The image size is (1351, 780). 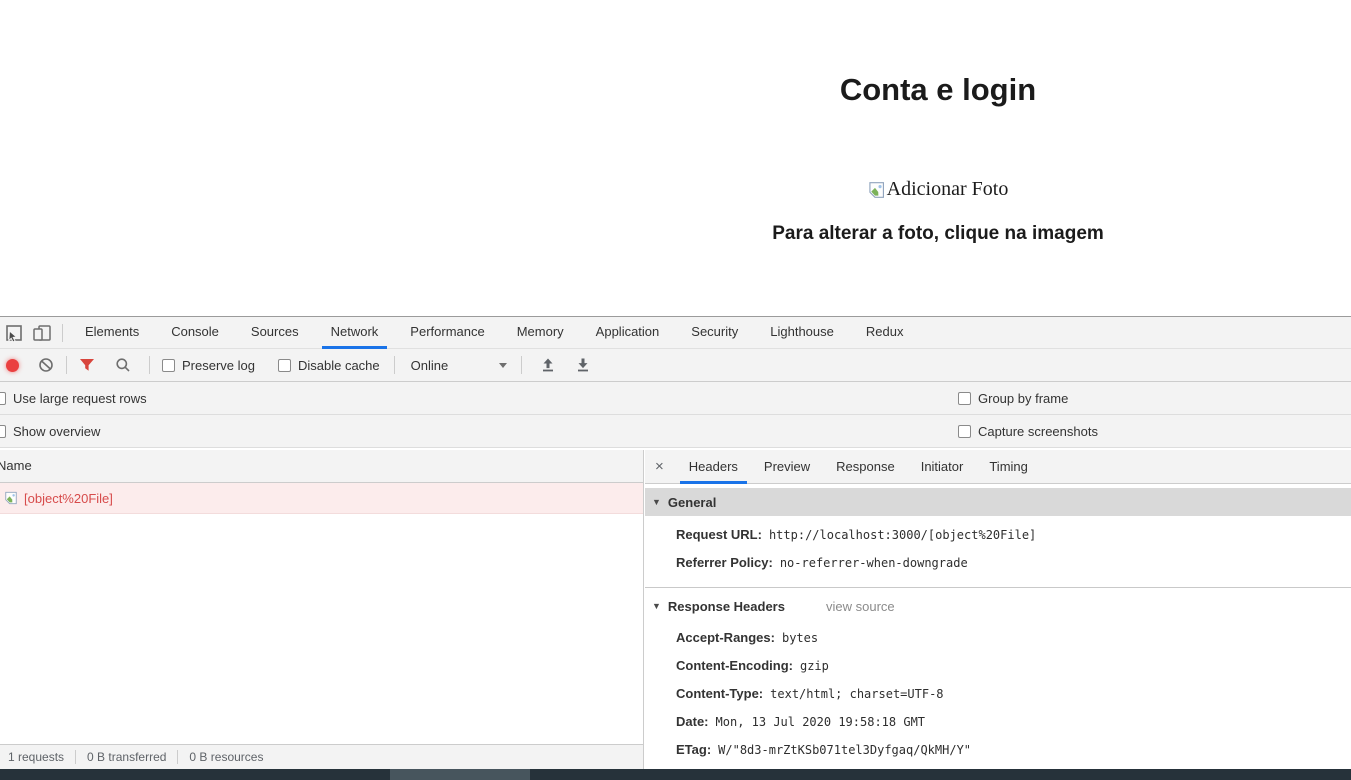 What do you see at coordinates (168, 365) in the screenshot?
I see `preserve-log-checkbox` at bounding box center [168, 365].